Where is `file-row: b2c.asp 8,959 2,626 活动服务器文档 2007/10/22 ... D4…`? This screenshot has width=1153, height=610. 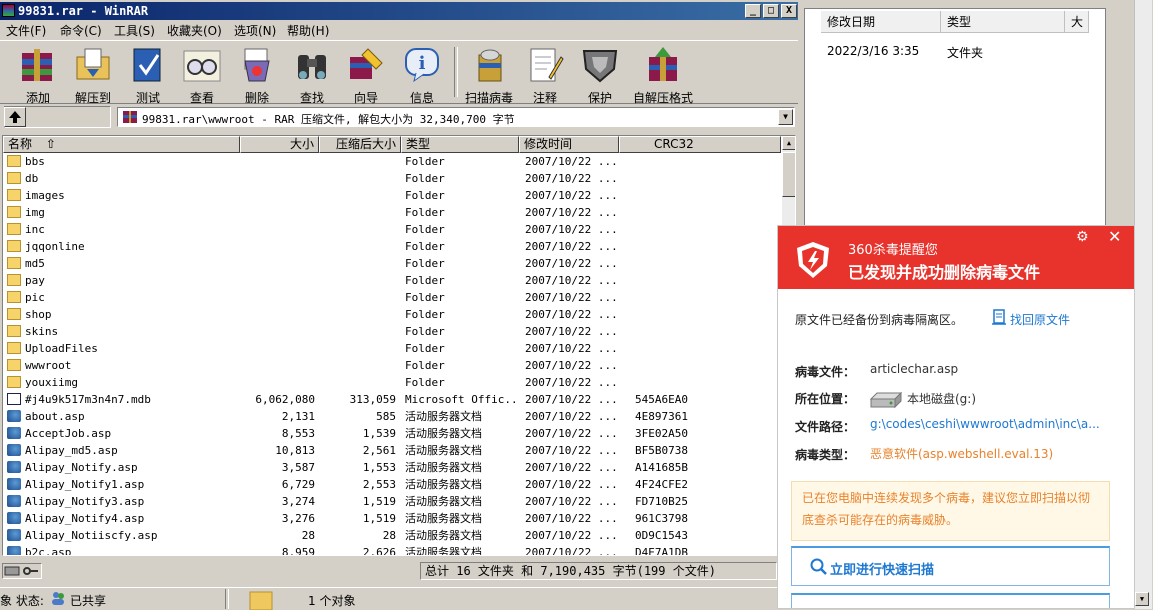 file-row: b2c.asp 8,959 2,626 活动服务器文档 2007/10/22 ... D4… is located at coordinates (392, 550).